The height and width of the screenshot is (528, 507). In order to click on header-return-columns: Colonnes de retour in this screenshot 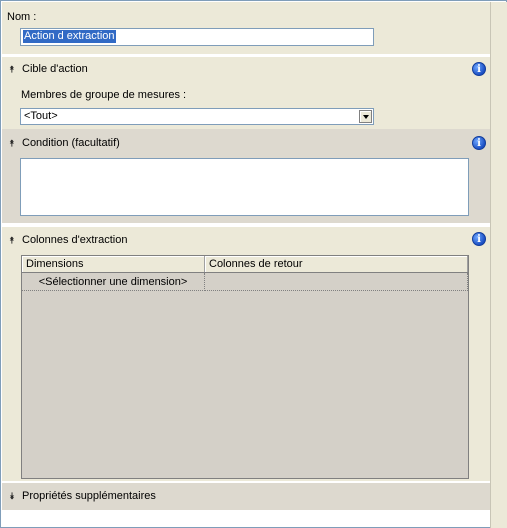, I will do `click(336, 264)`.